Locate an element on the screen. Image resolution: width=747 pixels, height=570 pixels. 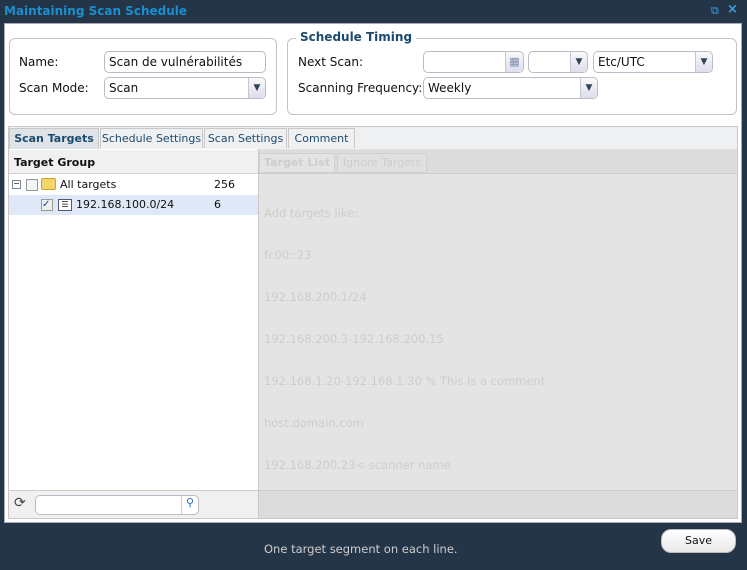
hint-line: 192.168.200.23< scanner name is located at coordinates (357, 465).